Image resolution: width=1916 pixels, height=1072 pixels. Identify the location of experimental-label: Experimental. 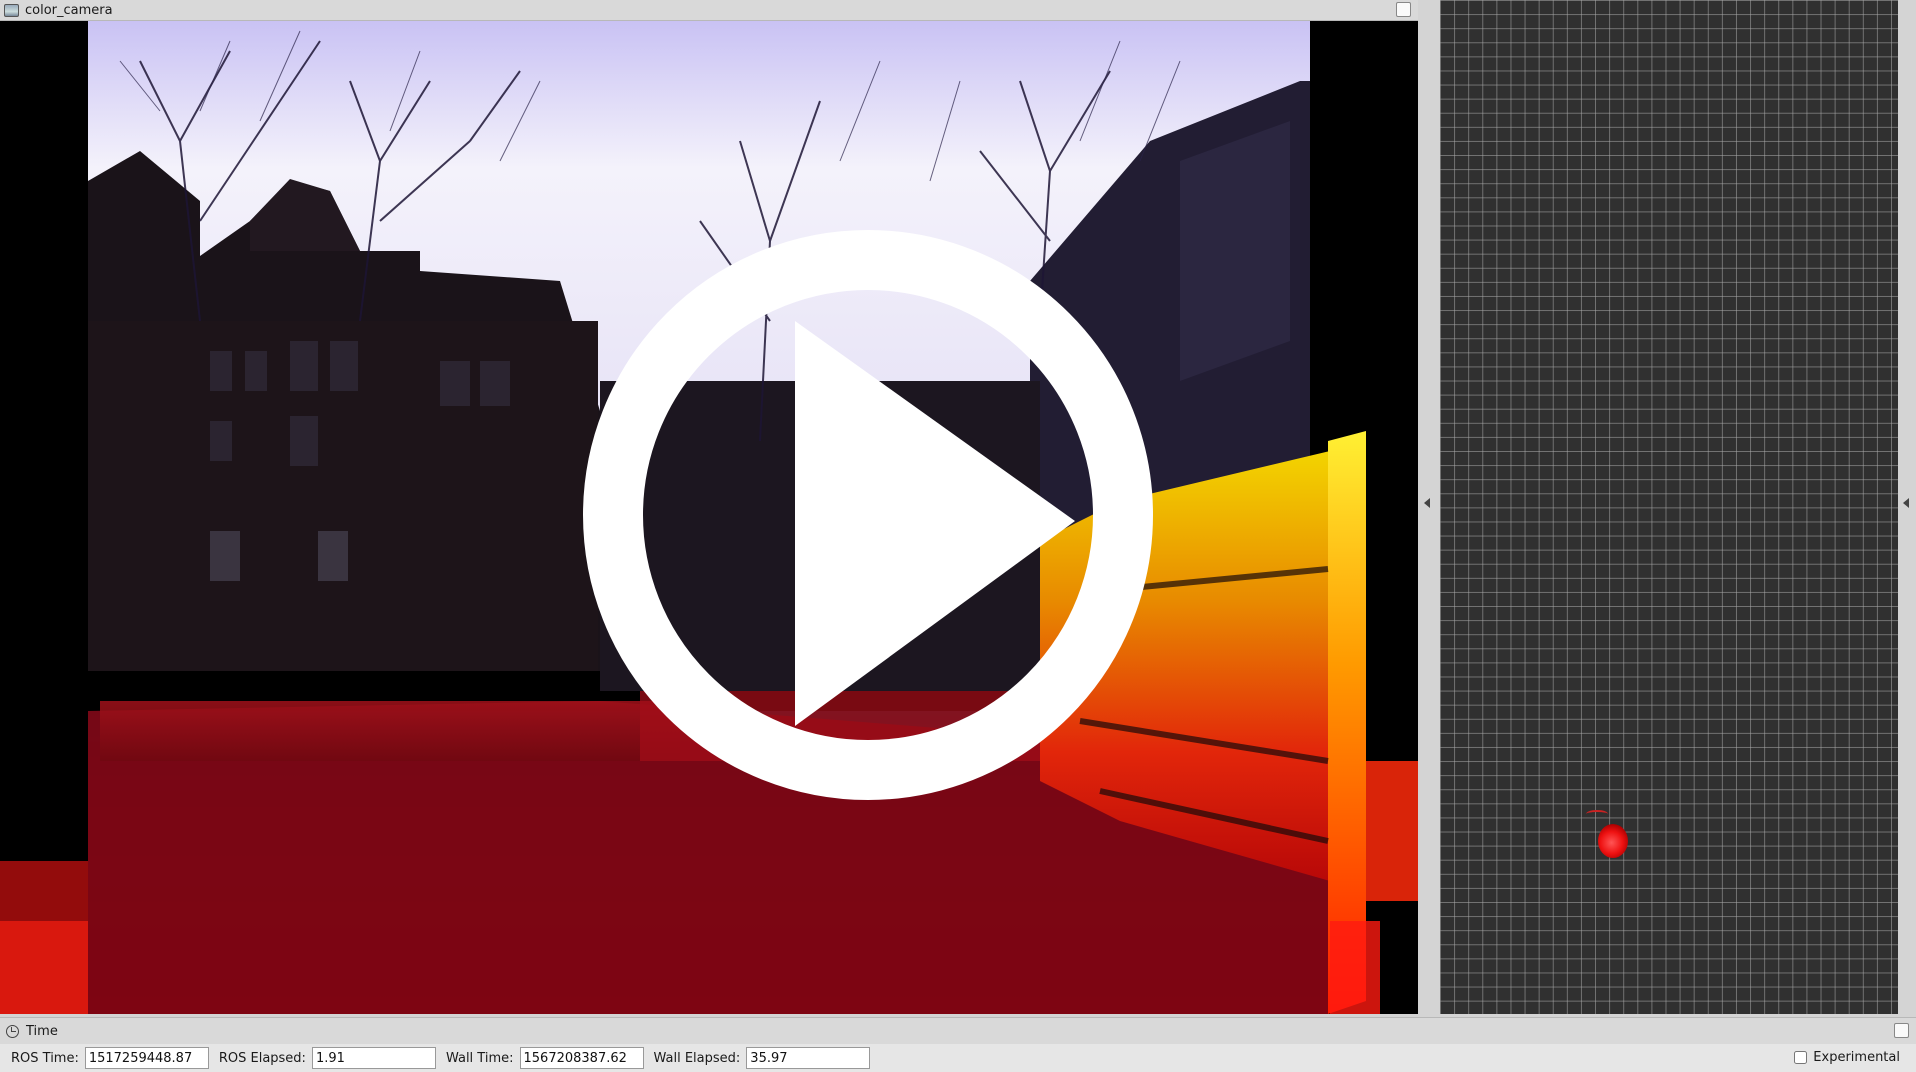
(1856, 1057).